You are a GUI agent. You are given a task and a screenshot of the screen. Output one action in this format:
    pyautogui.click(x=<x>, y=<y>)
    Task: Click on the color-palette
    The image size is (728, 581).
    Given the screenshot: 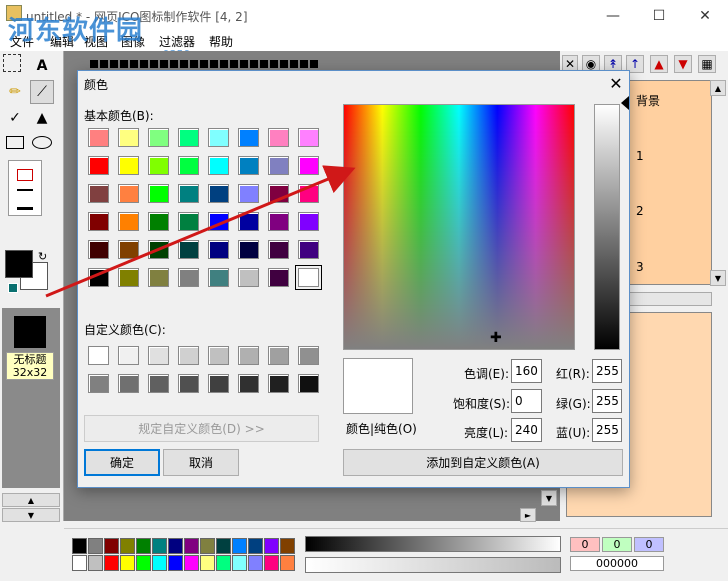 What is the action you would take?
    pyautogui.click(x=185, y=556)
    